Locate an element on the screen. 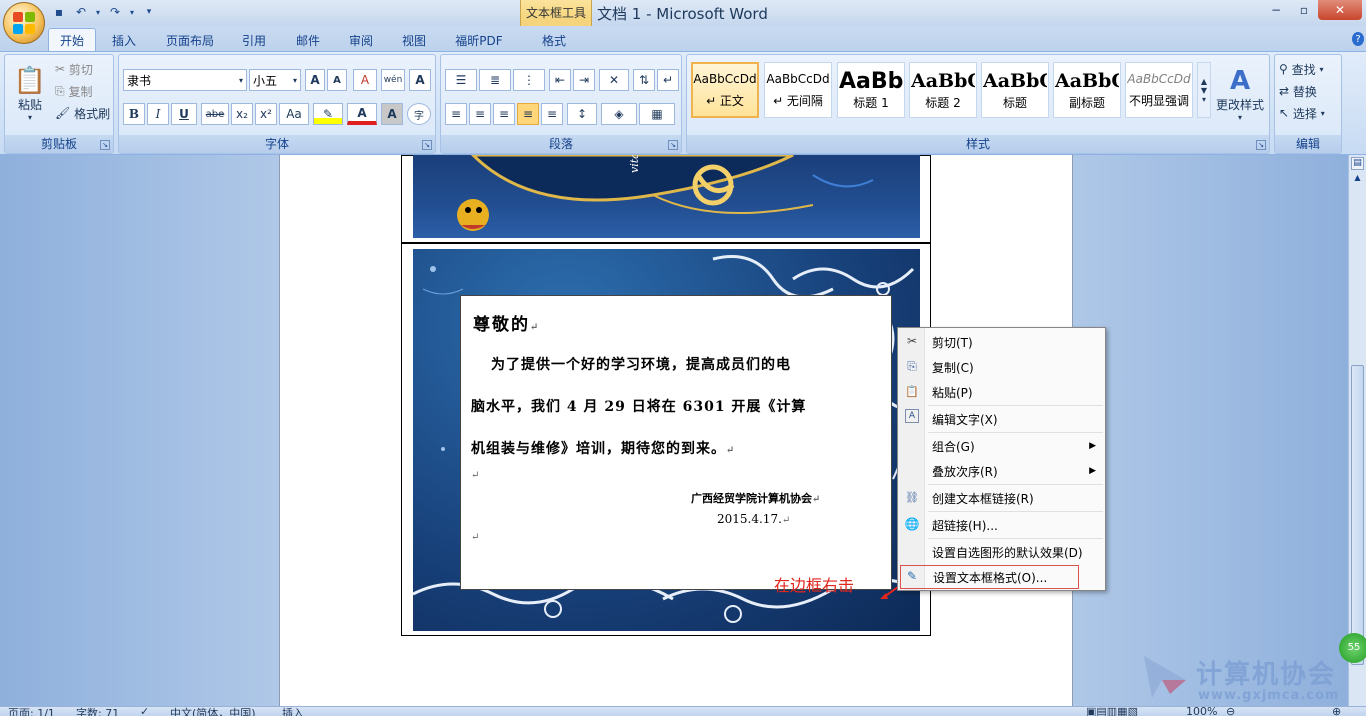 The height and width of the screenshot is (716, 1366). status-page: 页面: 1/1 is located at coordinates (31, 711).